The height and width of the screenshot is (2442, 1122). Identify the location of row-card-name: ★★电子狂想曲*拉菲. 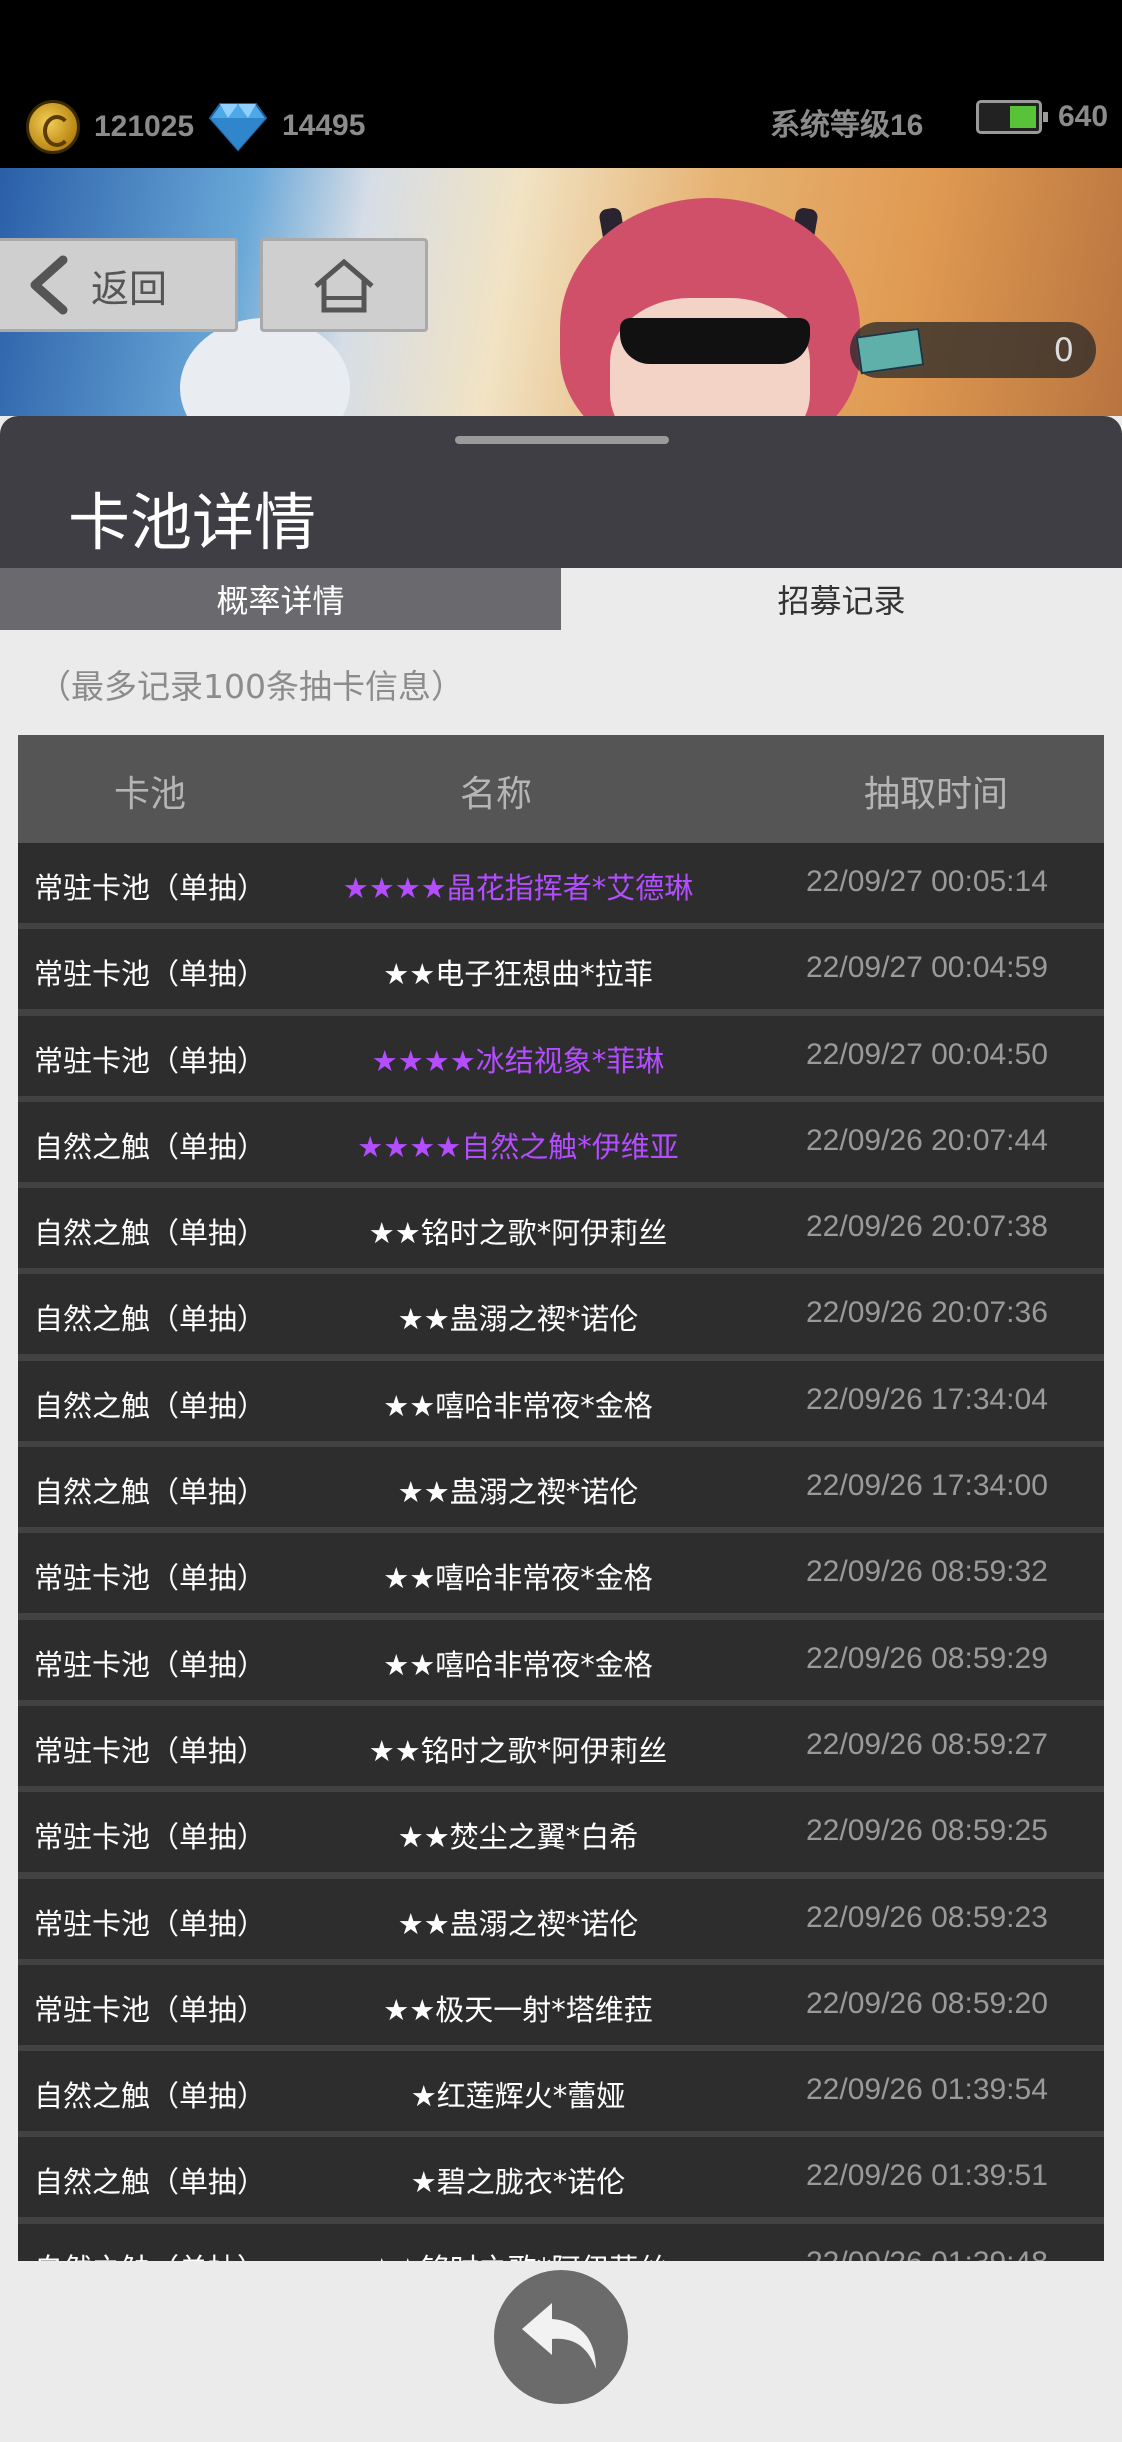
(518, 974).